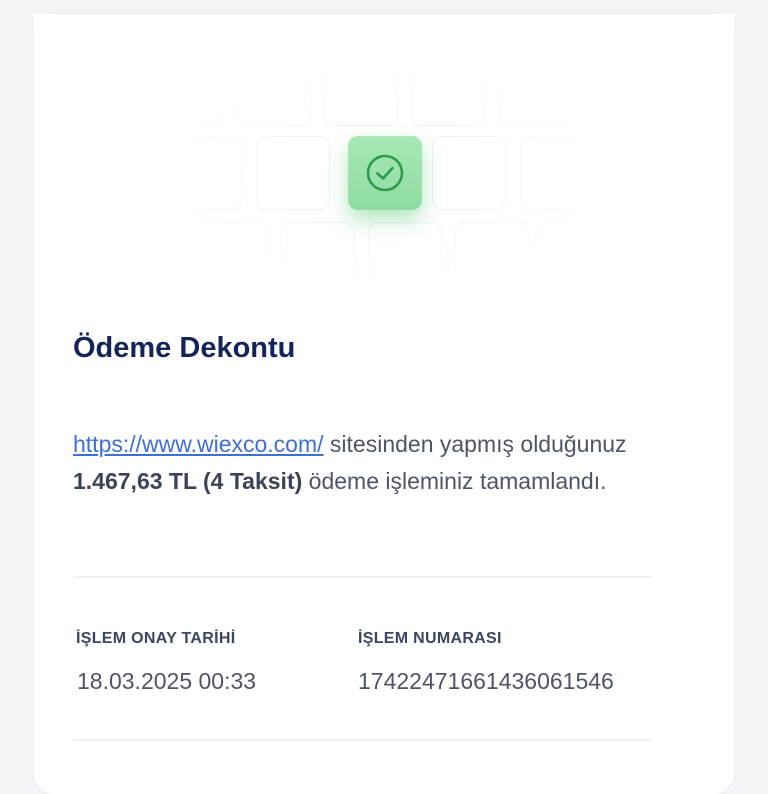 Image resolution: width=768 pixels, height=794 pixels. What do you see at coordinates (486, 681) in the screenshot?
I see `transaction-number-value: 17422471661436061546` at bounding box center [486, 681].